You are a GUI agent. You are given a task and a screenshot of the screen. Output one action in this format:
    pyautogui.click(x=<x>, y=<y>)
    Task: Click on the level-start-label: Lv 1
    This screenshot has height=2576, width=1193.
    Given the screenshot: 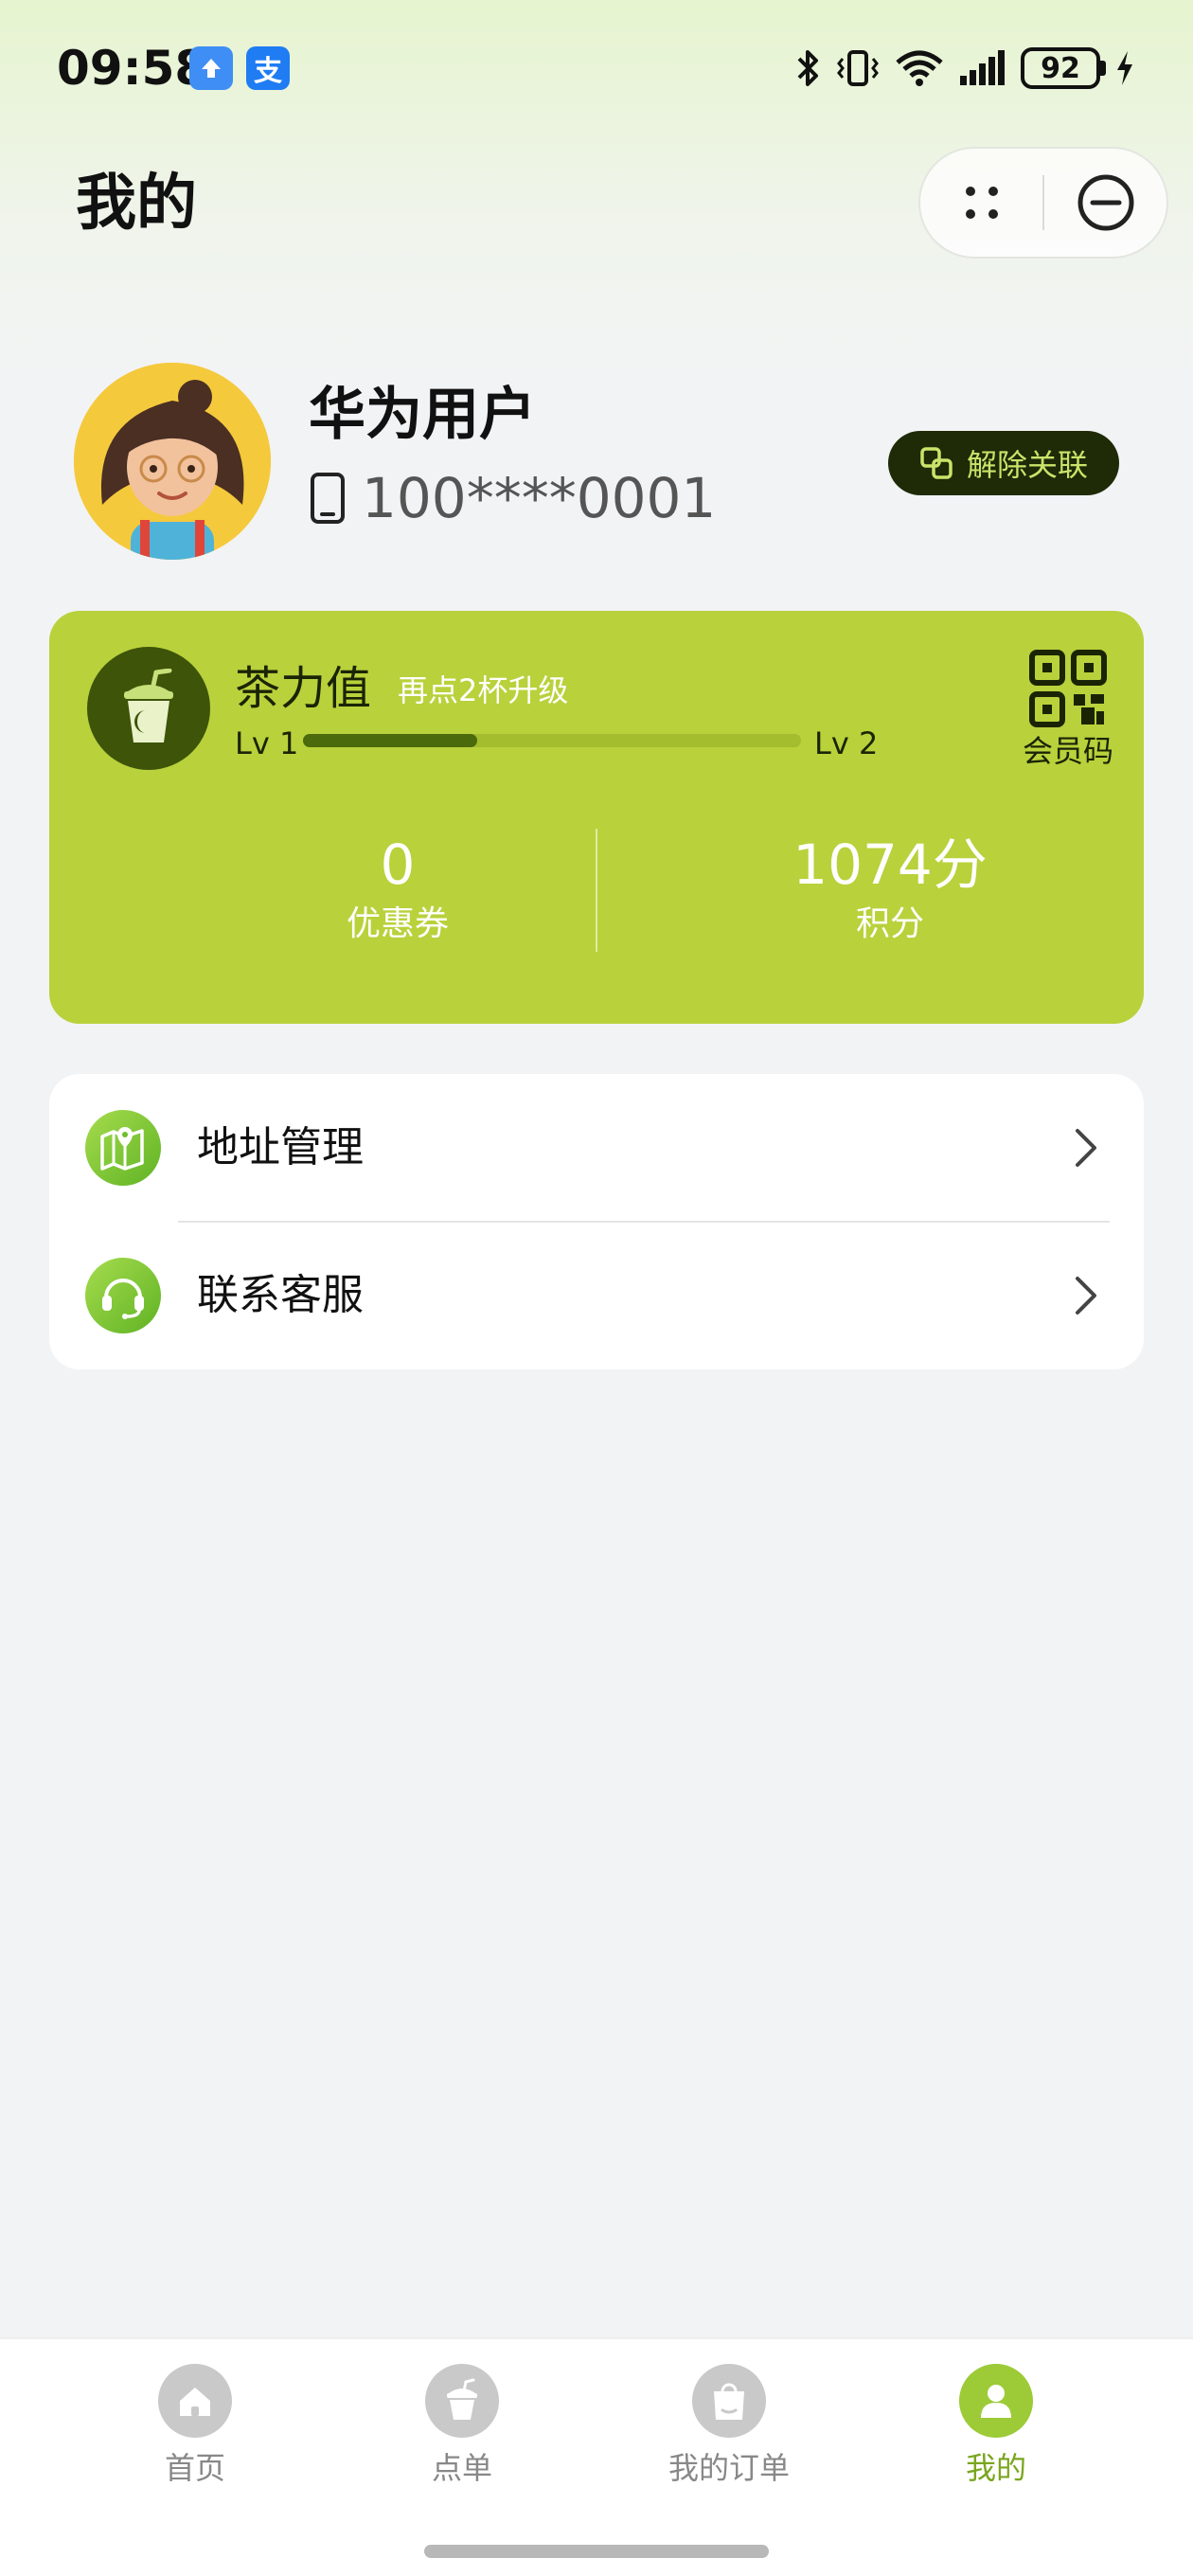 What is the action you would take?
    pyautogui.click(x=267, y=743)
    